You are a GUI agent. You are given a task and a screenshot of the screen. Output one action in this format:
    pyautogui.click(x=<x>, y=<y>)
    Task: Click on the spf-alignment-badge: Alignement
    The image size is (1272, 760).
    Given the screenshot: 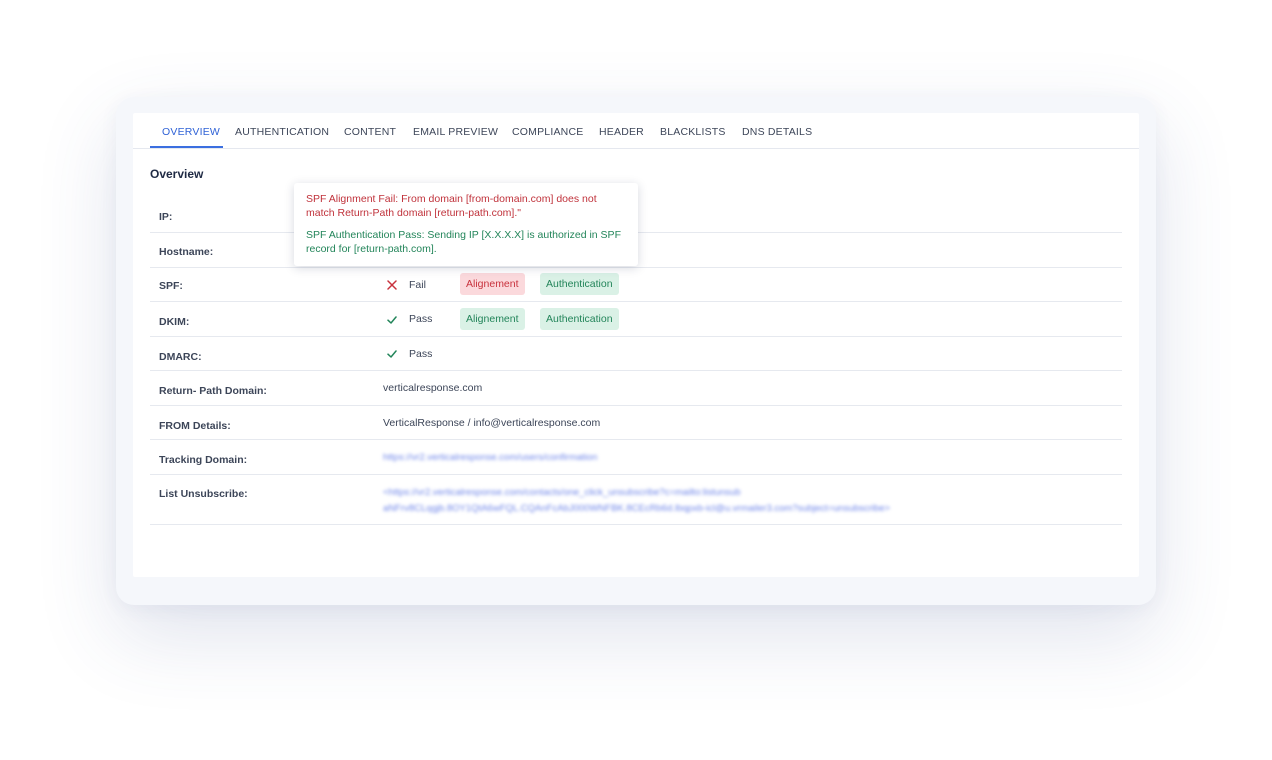 What is the action you would take?
    pyautogui.click(x=492, y=284)
    